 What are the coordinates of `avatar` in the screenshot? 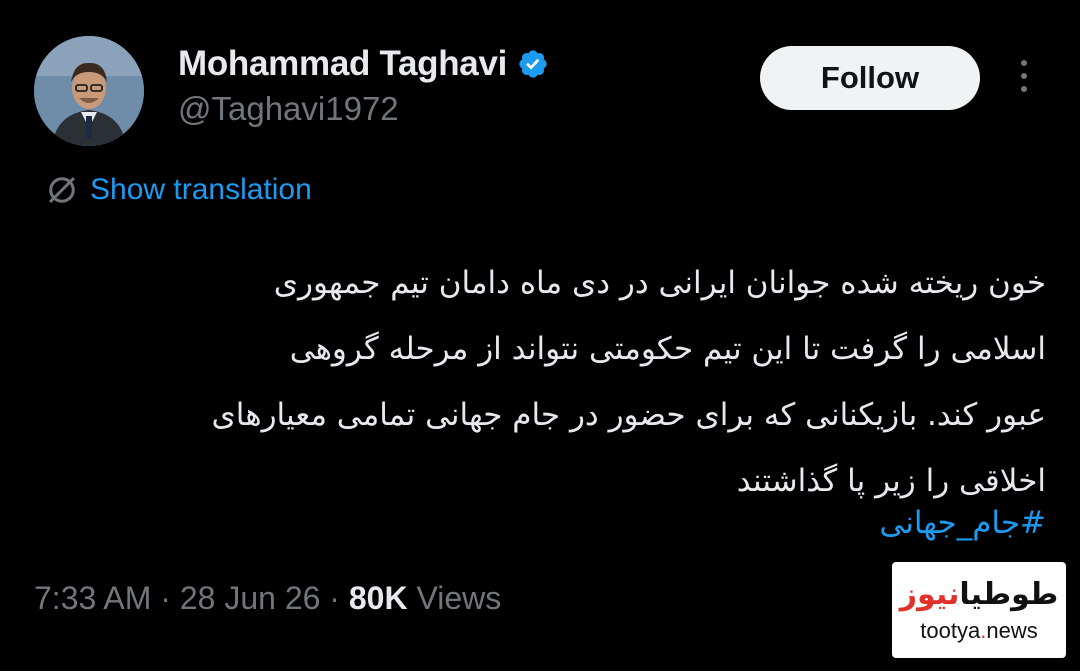 It's located at (89, 91).